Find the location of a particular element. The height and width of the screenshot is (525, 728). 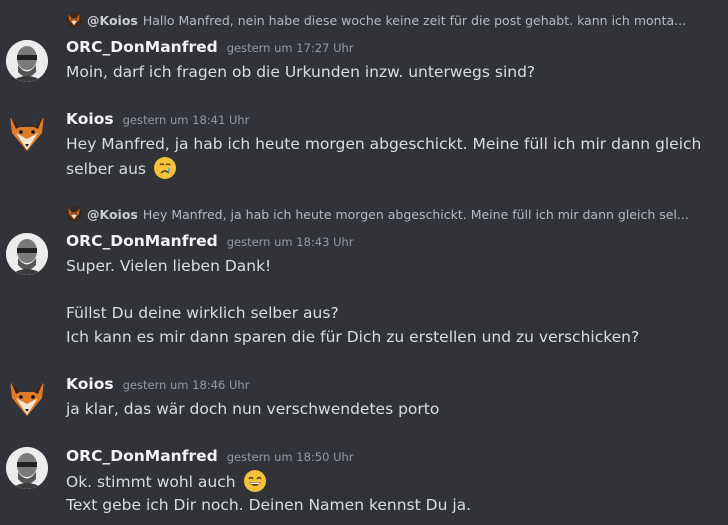

message-text-line: Ok. stimmt wohl auch is located at coordinates (166, 482).